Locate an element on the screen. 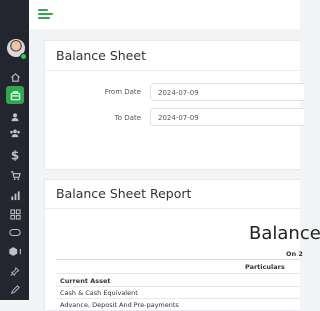 This screenshot has width=320, height=311. from-date-input: 2024-07-09 is located at coordinates (227, 92).